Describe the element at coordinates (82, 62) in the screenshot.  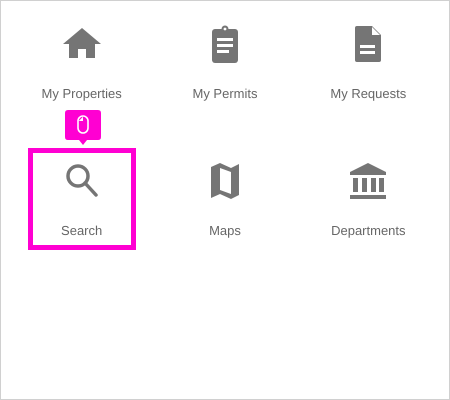
I see `menu-tile: My Properties` at that location.